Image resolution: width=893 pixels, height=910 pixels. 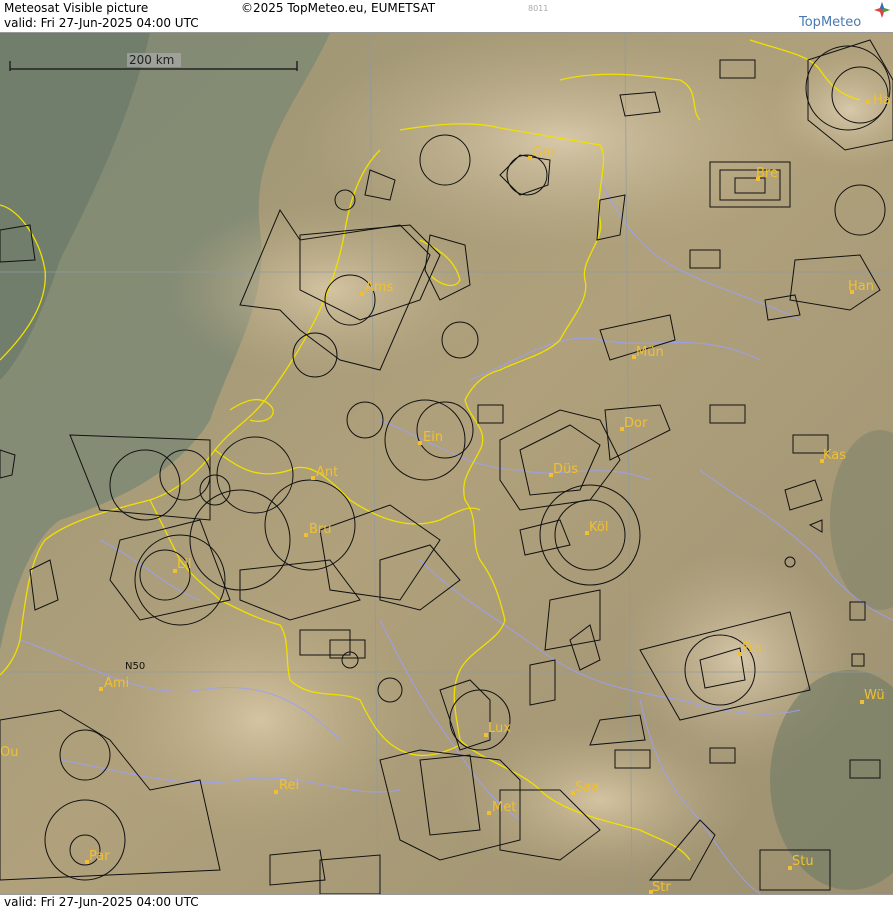 I want to click on city-label: Par, so click(x=99, y=856).